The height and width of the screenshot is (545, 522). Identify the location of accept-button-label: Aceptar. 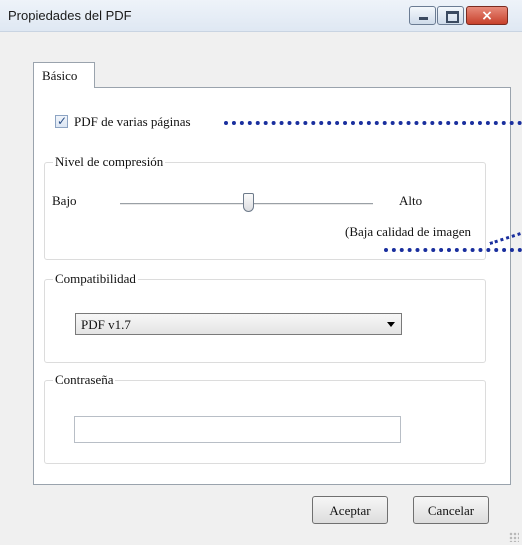
(350, 510).